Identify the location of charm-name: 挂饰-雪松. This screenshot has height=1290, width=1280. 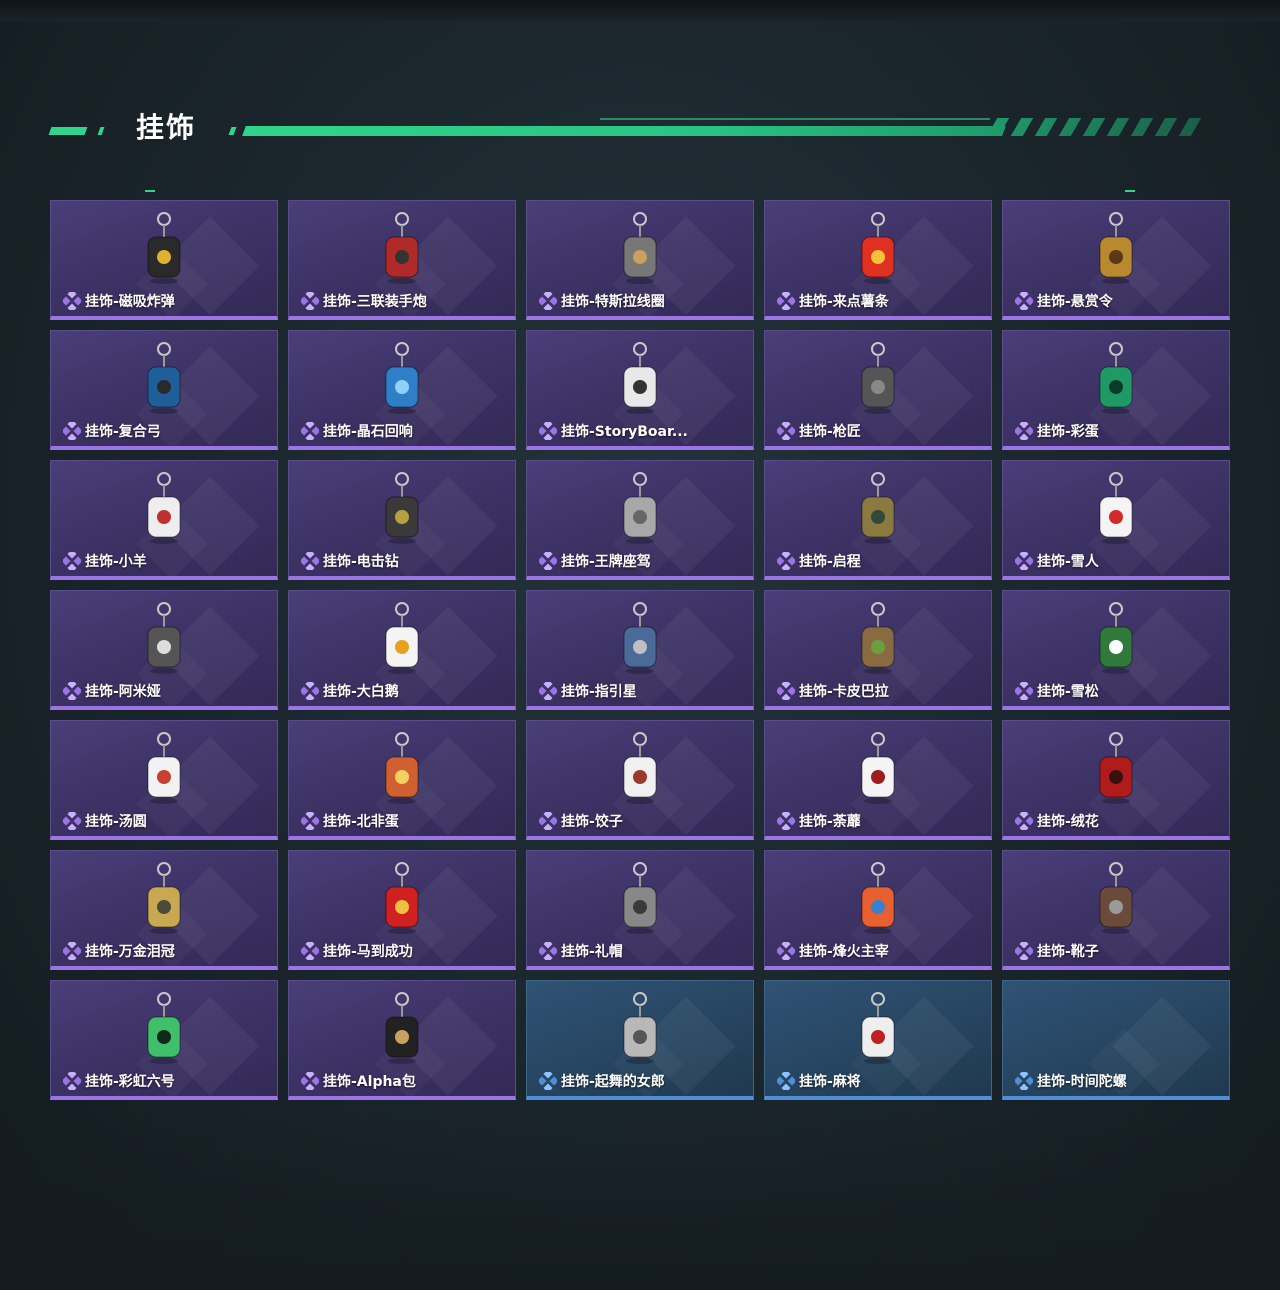
(1068, 692).